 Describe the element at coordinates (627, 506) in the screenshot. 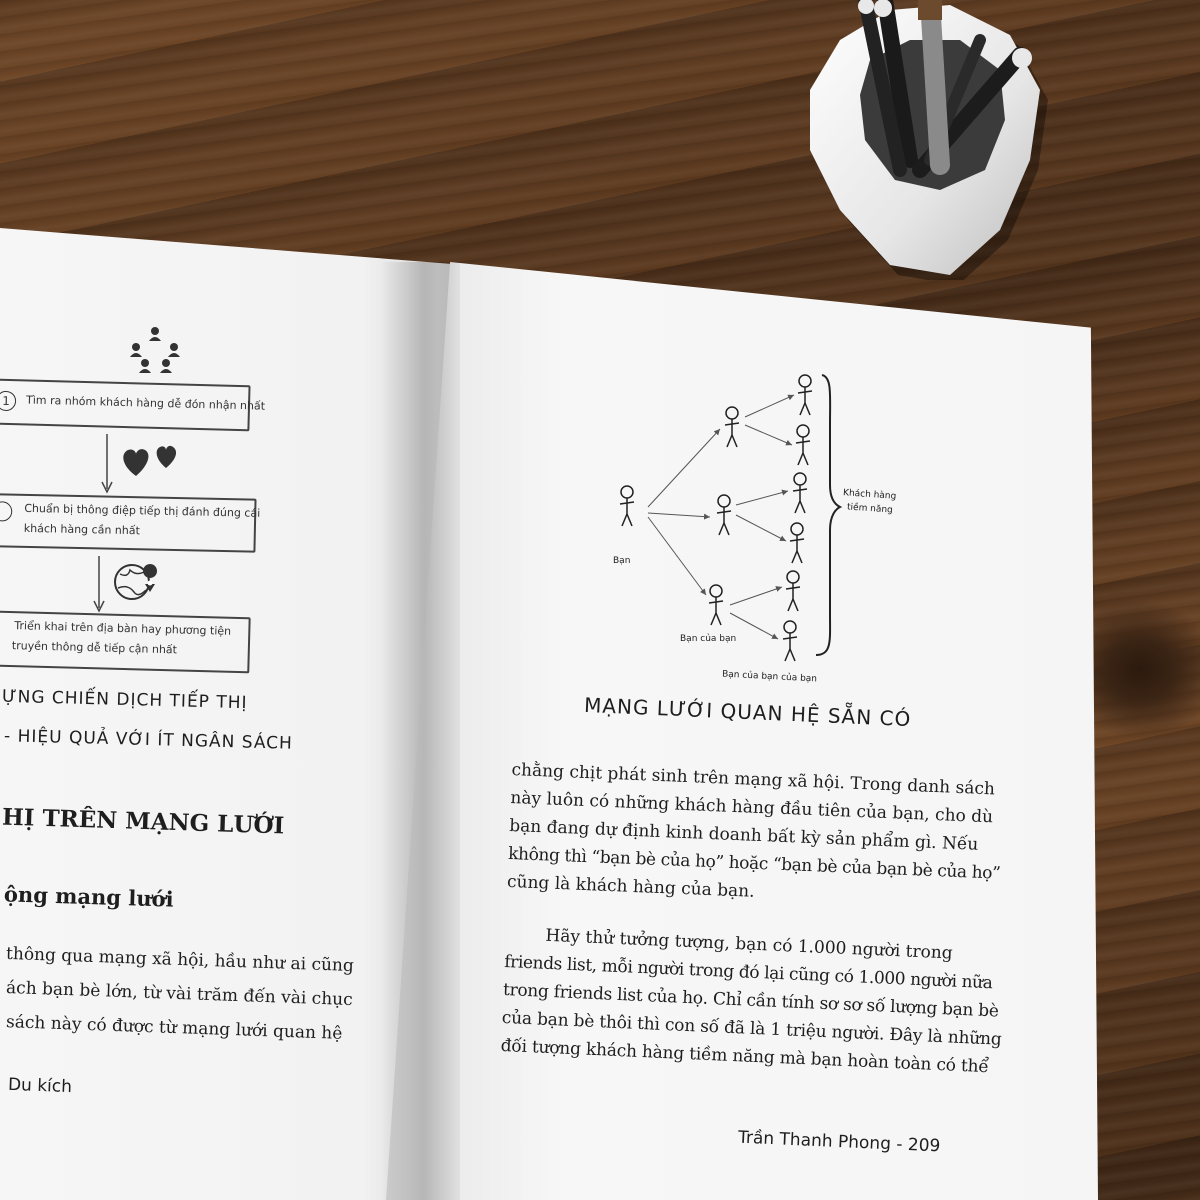

I see `person-you` at that location.